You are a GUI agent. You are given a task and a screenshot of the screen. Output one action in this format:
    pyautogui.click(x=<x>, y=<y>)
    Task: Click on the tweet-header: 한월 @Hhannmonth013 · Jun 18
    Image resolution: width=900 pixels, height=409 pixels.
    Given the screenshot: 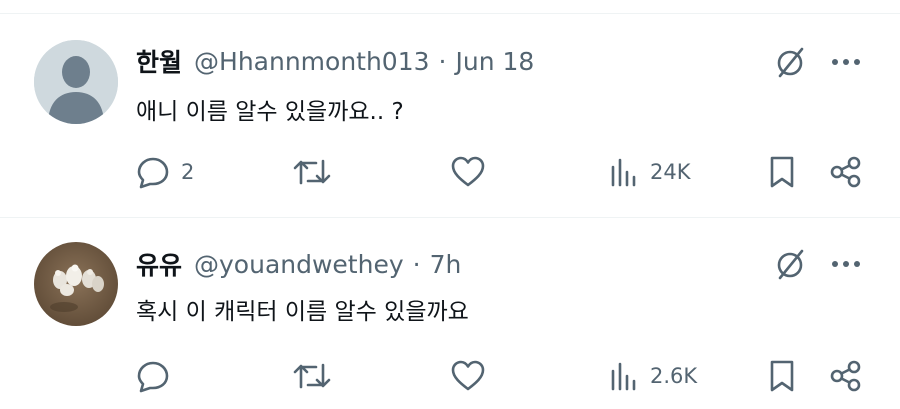 What is the action you would take?
    pyautogui.click(x=335, y=61)
    